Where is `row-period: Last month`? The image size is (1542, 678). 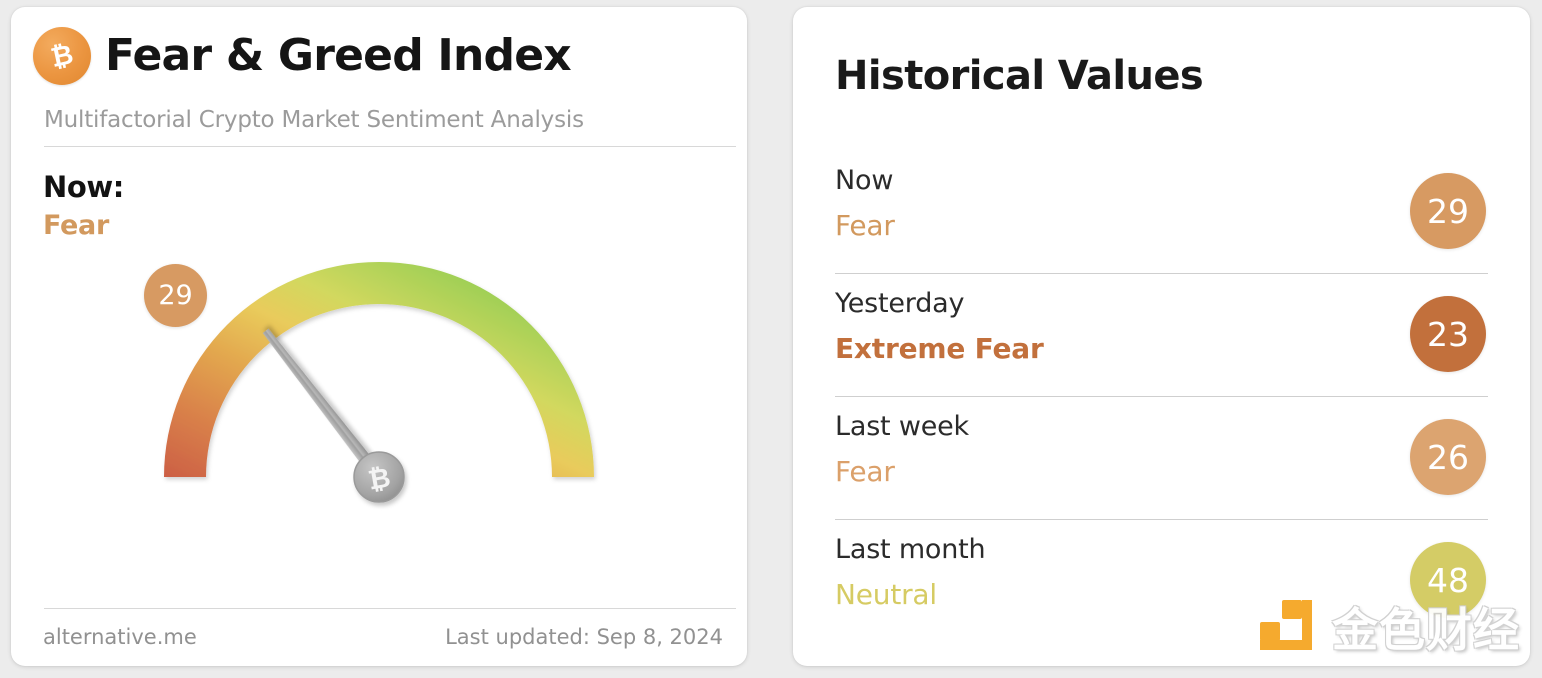
row-period: Last month is located at coordinates (910, 549).